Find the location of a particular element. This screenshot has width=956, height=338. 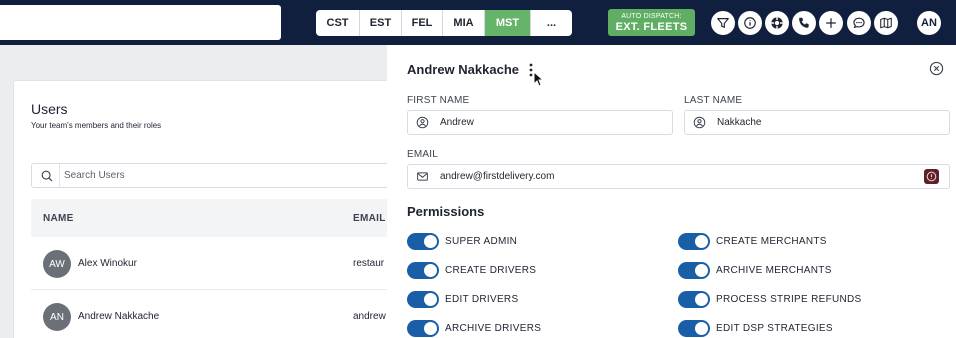

phone-button is located at coordinates (804, 23).